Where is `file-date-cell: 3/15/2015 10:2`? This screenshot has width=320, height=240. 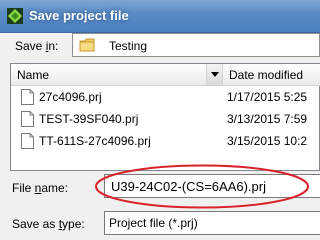 file-date-cell: 3/15/2015 10:2 is located at coordinates (267, 141).